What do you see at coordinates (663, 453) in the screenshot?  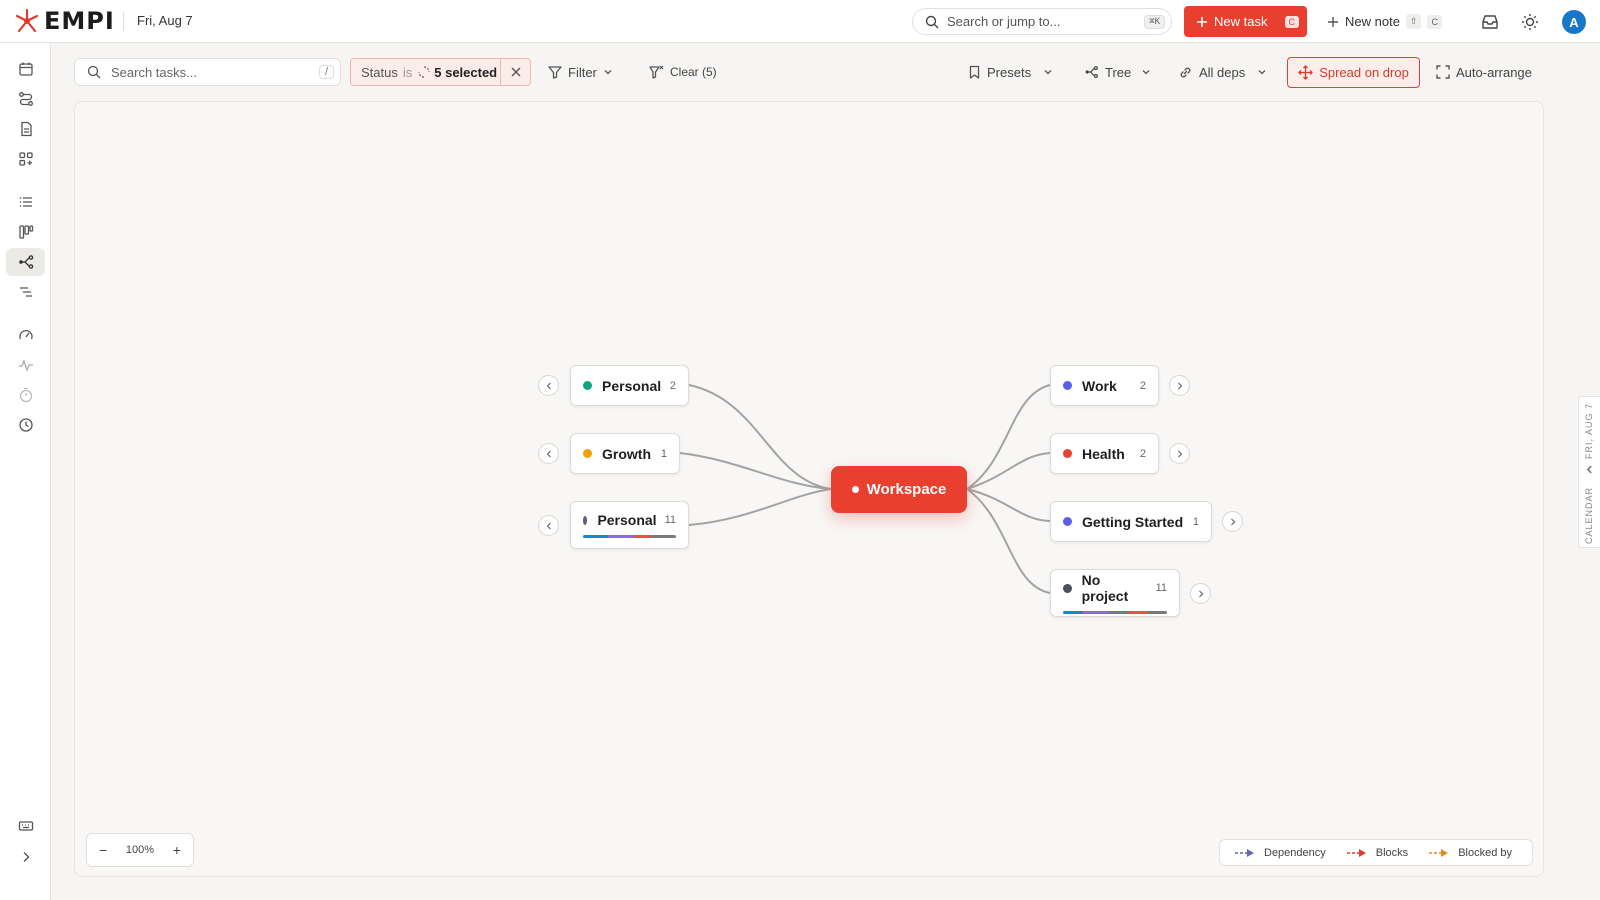 I see `task-count: 1` at bounding box center [663, 453].